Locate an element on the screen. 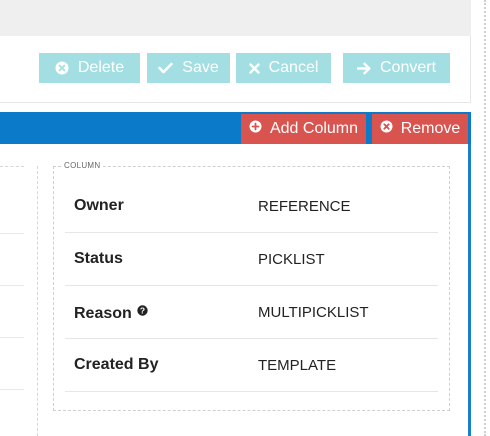 The image size is (490, 436). convert-button: Convert is located at coordinates (396, 68).